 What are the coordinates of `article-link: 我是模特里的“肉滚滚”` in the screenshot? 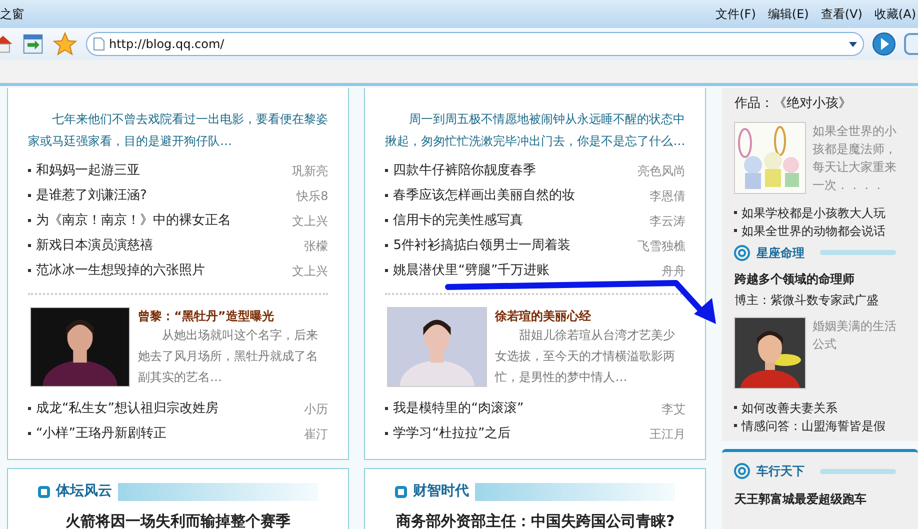 It's located at (458, 408).